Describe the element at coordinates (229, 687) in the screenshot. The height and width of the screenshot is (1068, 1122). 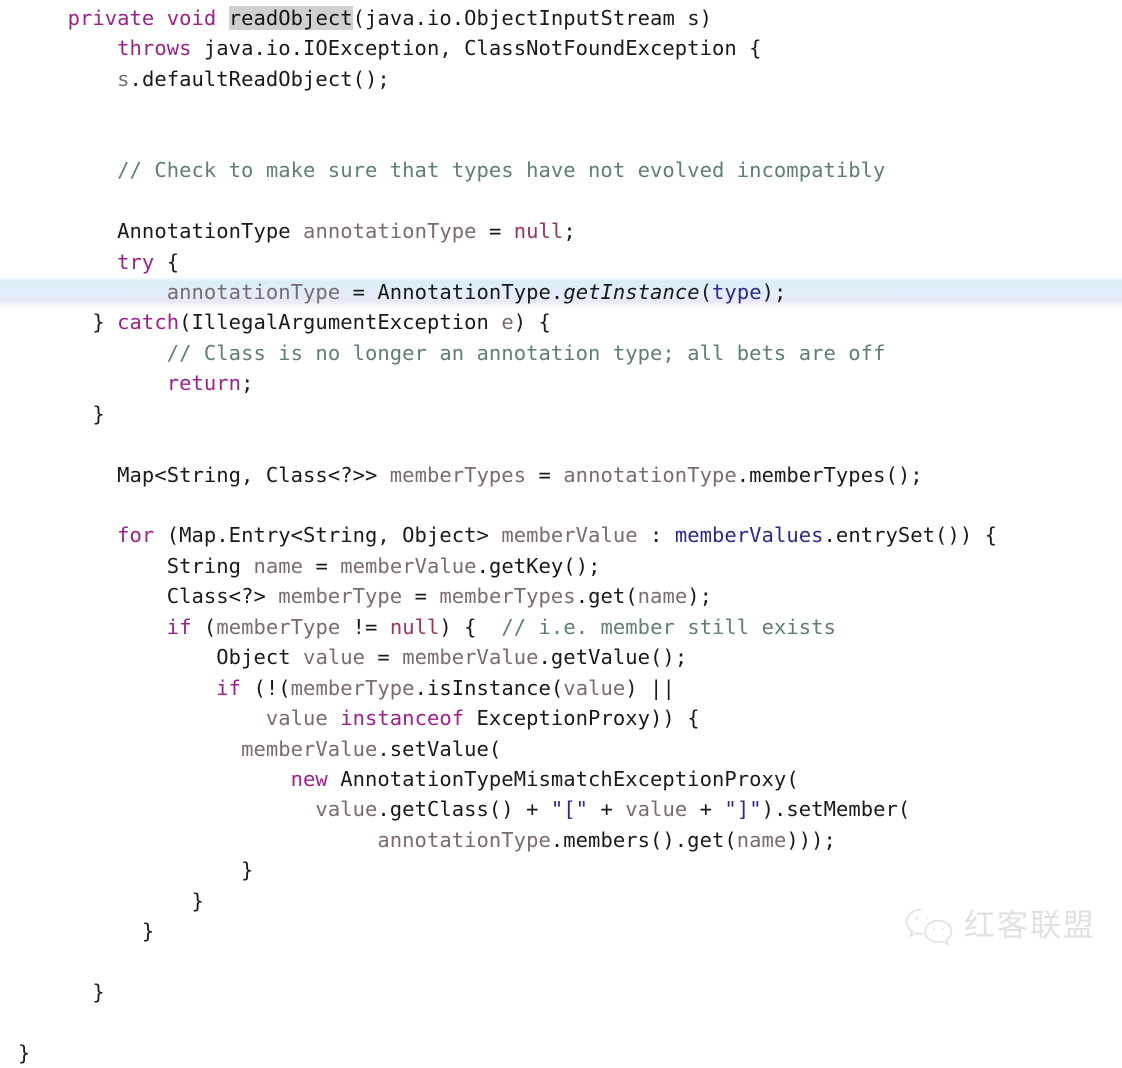
I see `code-token-keyword: if` at that location.